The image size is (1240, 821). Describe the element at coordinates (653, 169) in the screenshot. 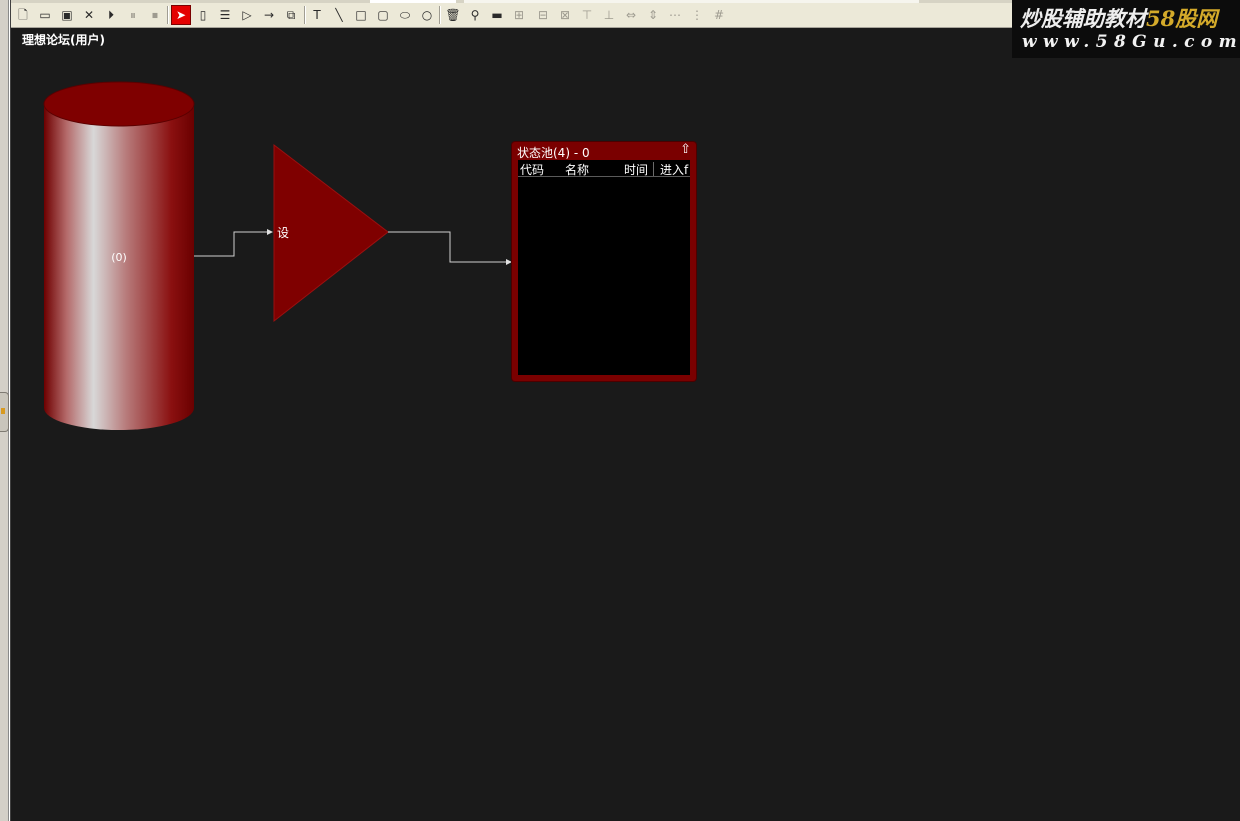

I see `column-divider` at that location.